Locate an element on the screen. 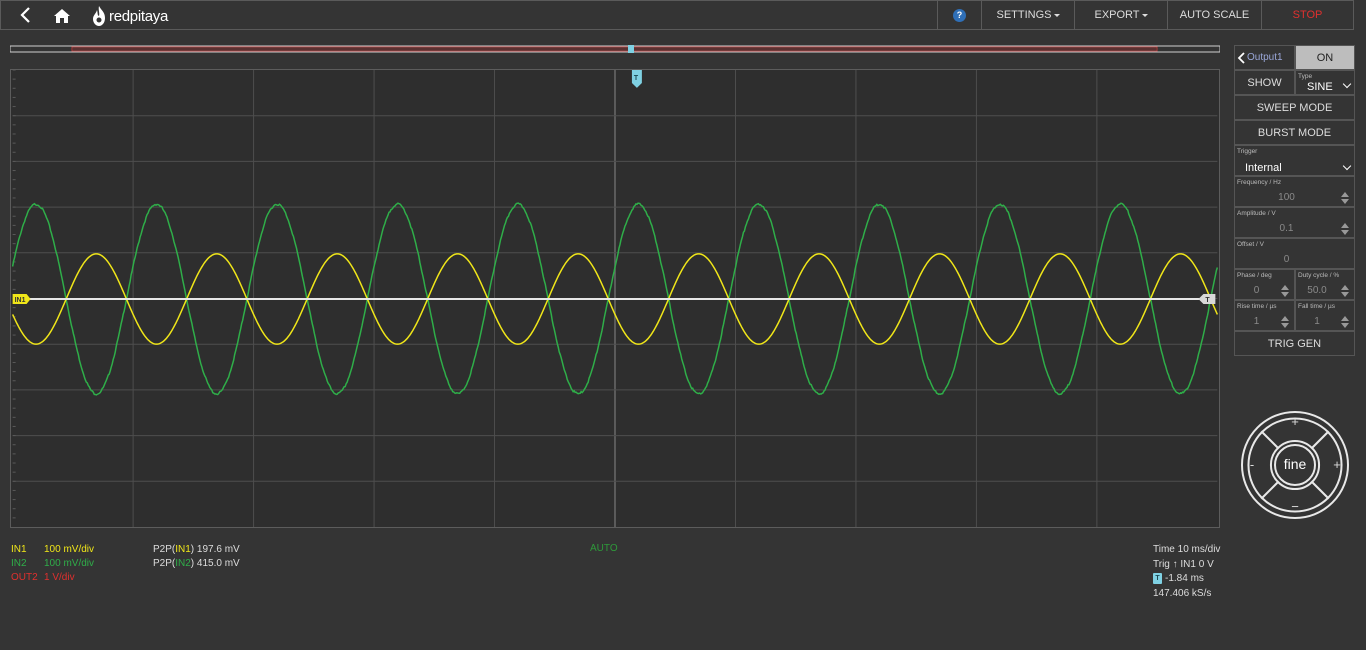 This screenshot has width=1366, height=650. phase-label: Phase / deg is located at coordinates (1254, 275).